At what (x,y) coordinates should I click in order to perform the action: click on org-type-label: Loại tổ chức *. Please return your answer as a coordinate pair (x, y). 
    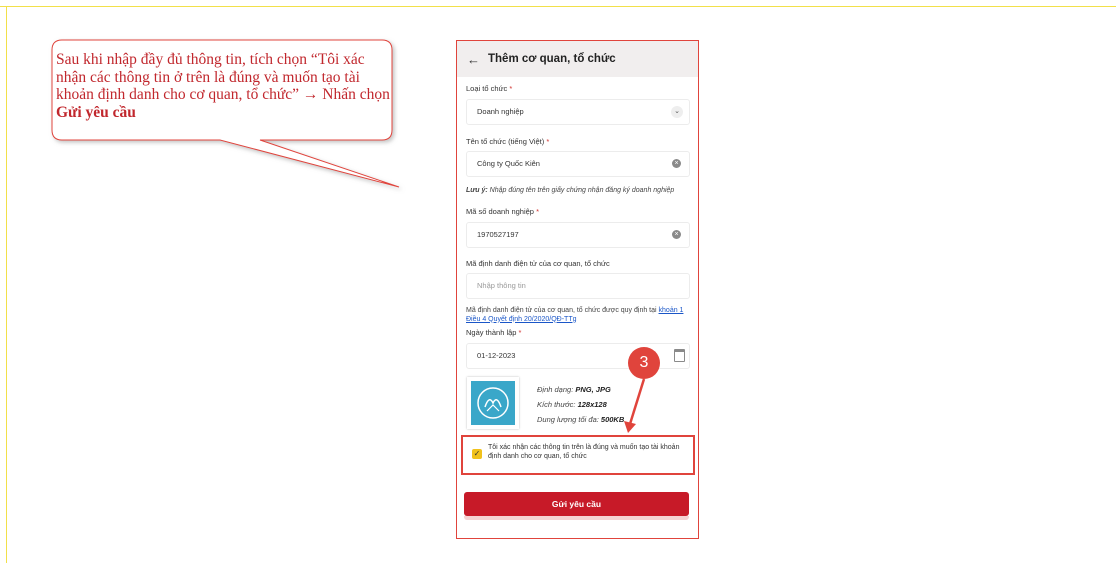
    Looking at the image, I should click on (489, 88).